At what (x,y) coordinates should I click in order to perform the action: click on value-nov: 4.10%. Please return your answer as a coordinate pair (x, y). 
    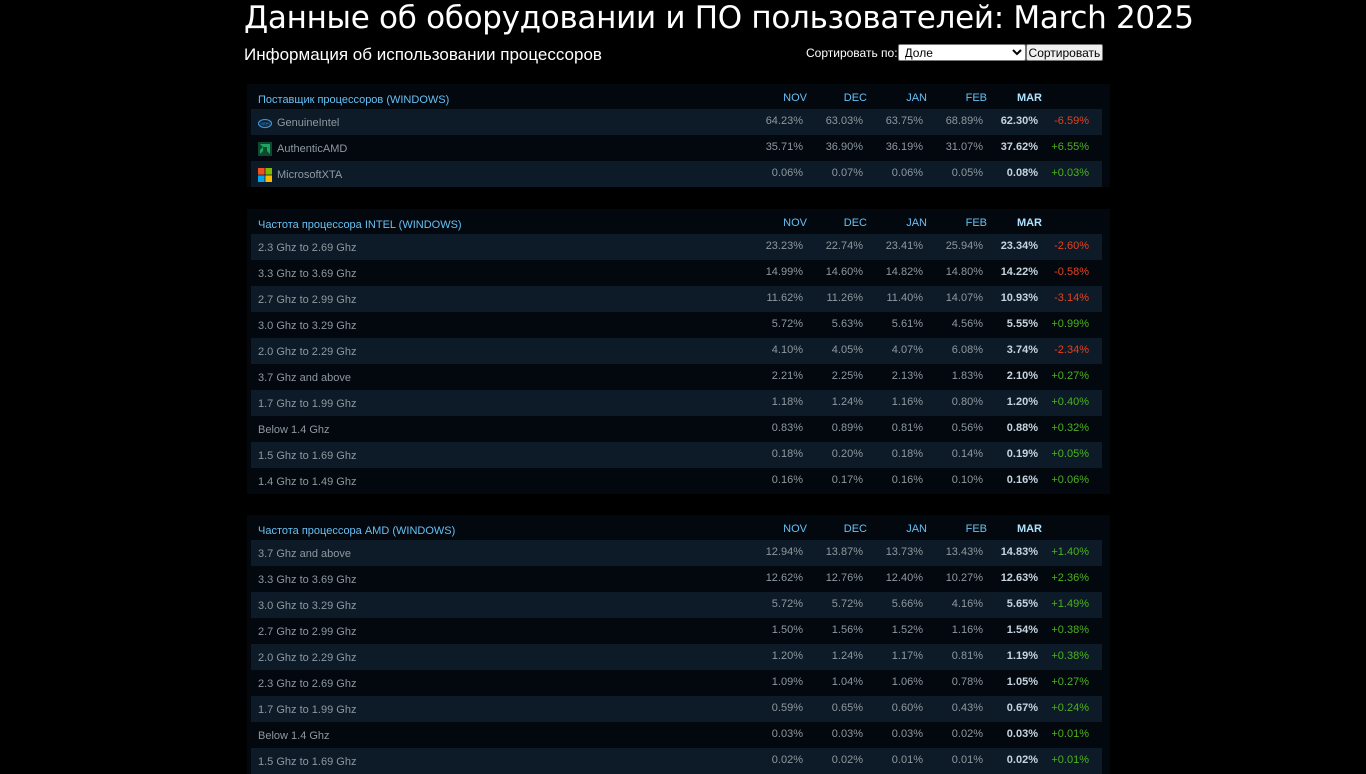
    Looking at the image, I should click on (787, 350).